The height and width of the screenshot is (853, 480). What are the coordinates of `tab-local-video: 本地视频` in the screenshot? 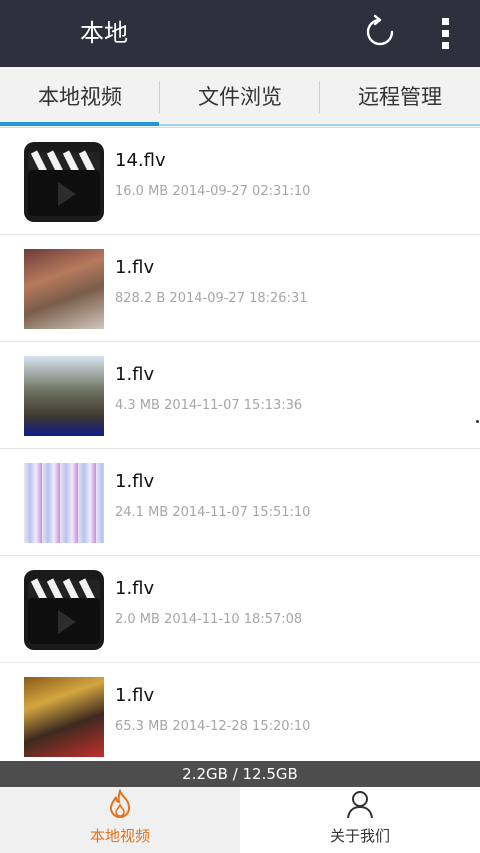 It's located at (80, 97).